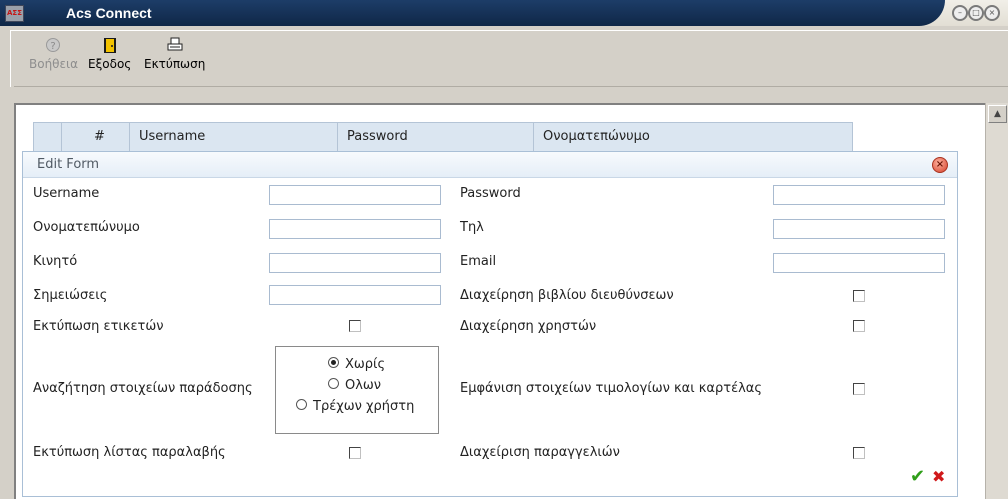 This screenshot has height=499, width=1008. I want to click on print-labels-label: Εκτύπωση ετικετών, so click(98, 326).